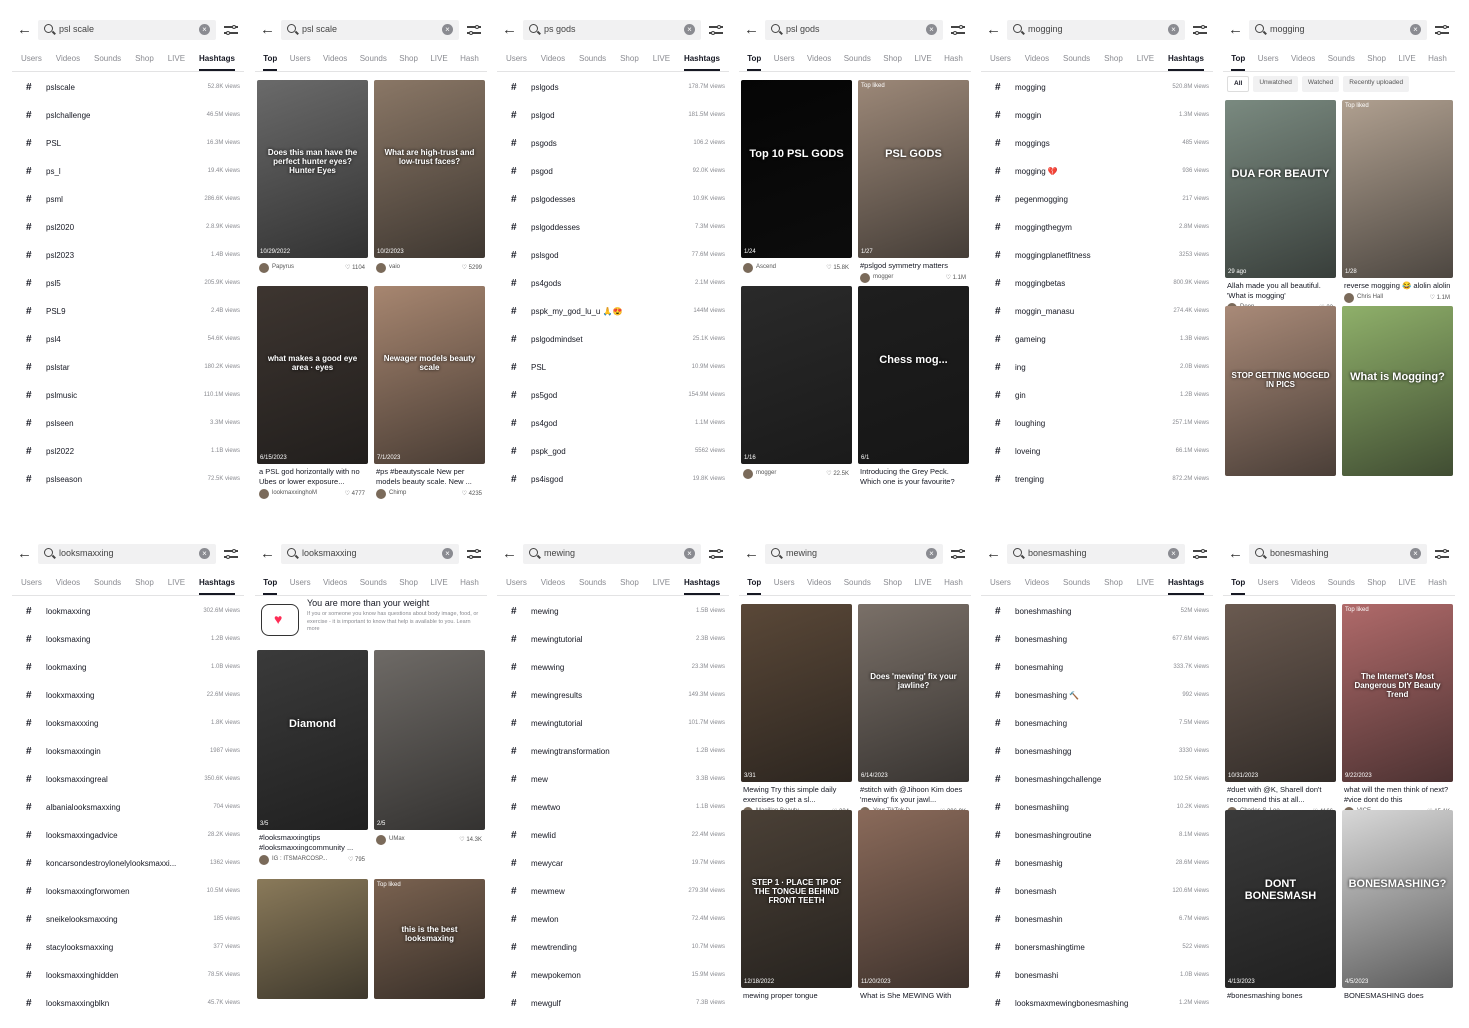 Image resolution: width=1469 pixels, height=1028 pixels. What do you see at coordinates (128, 480) in the screenshot?
I see `hashtag-row: # pslseason 72.5K views` at bounding box center [128, 480].